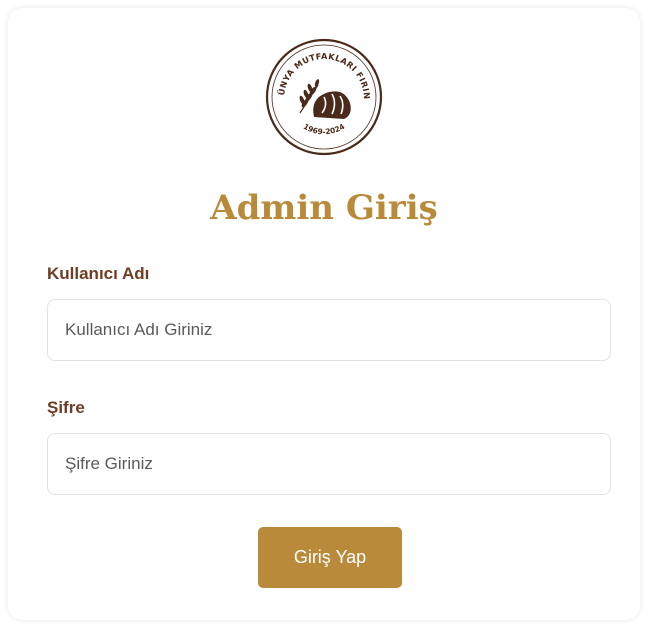  I want to click on page-title: Admin Giriş, so click(324, 208).